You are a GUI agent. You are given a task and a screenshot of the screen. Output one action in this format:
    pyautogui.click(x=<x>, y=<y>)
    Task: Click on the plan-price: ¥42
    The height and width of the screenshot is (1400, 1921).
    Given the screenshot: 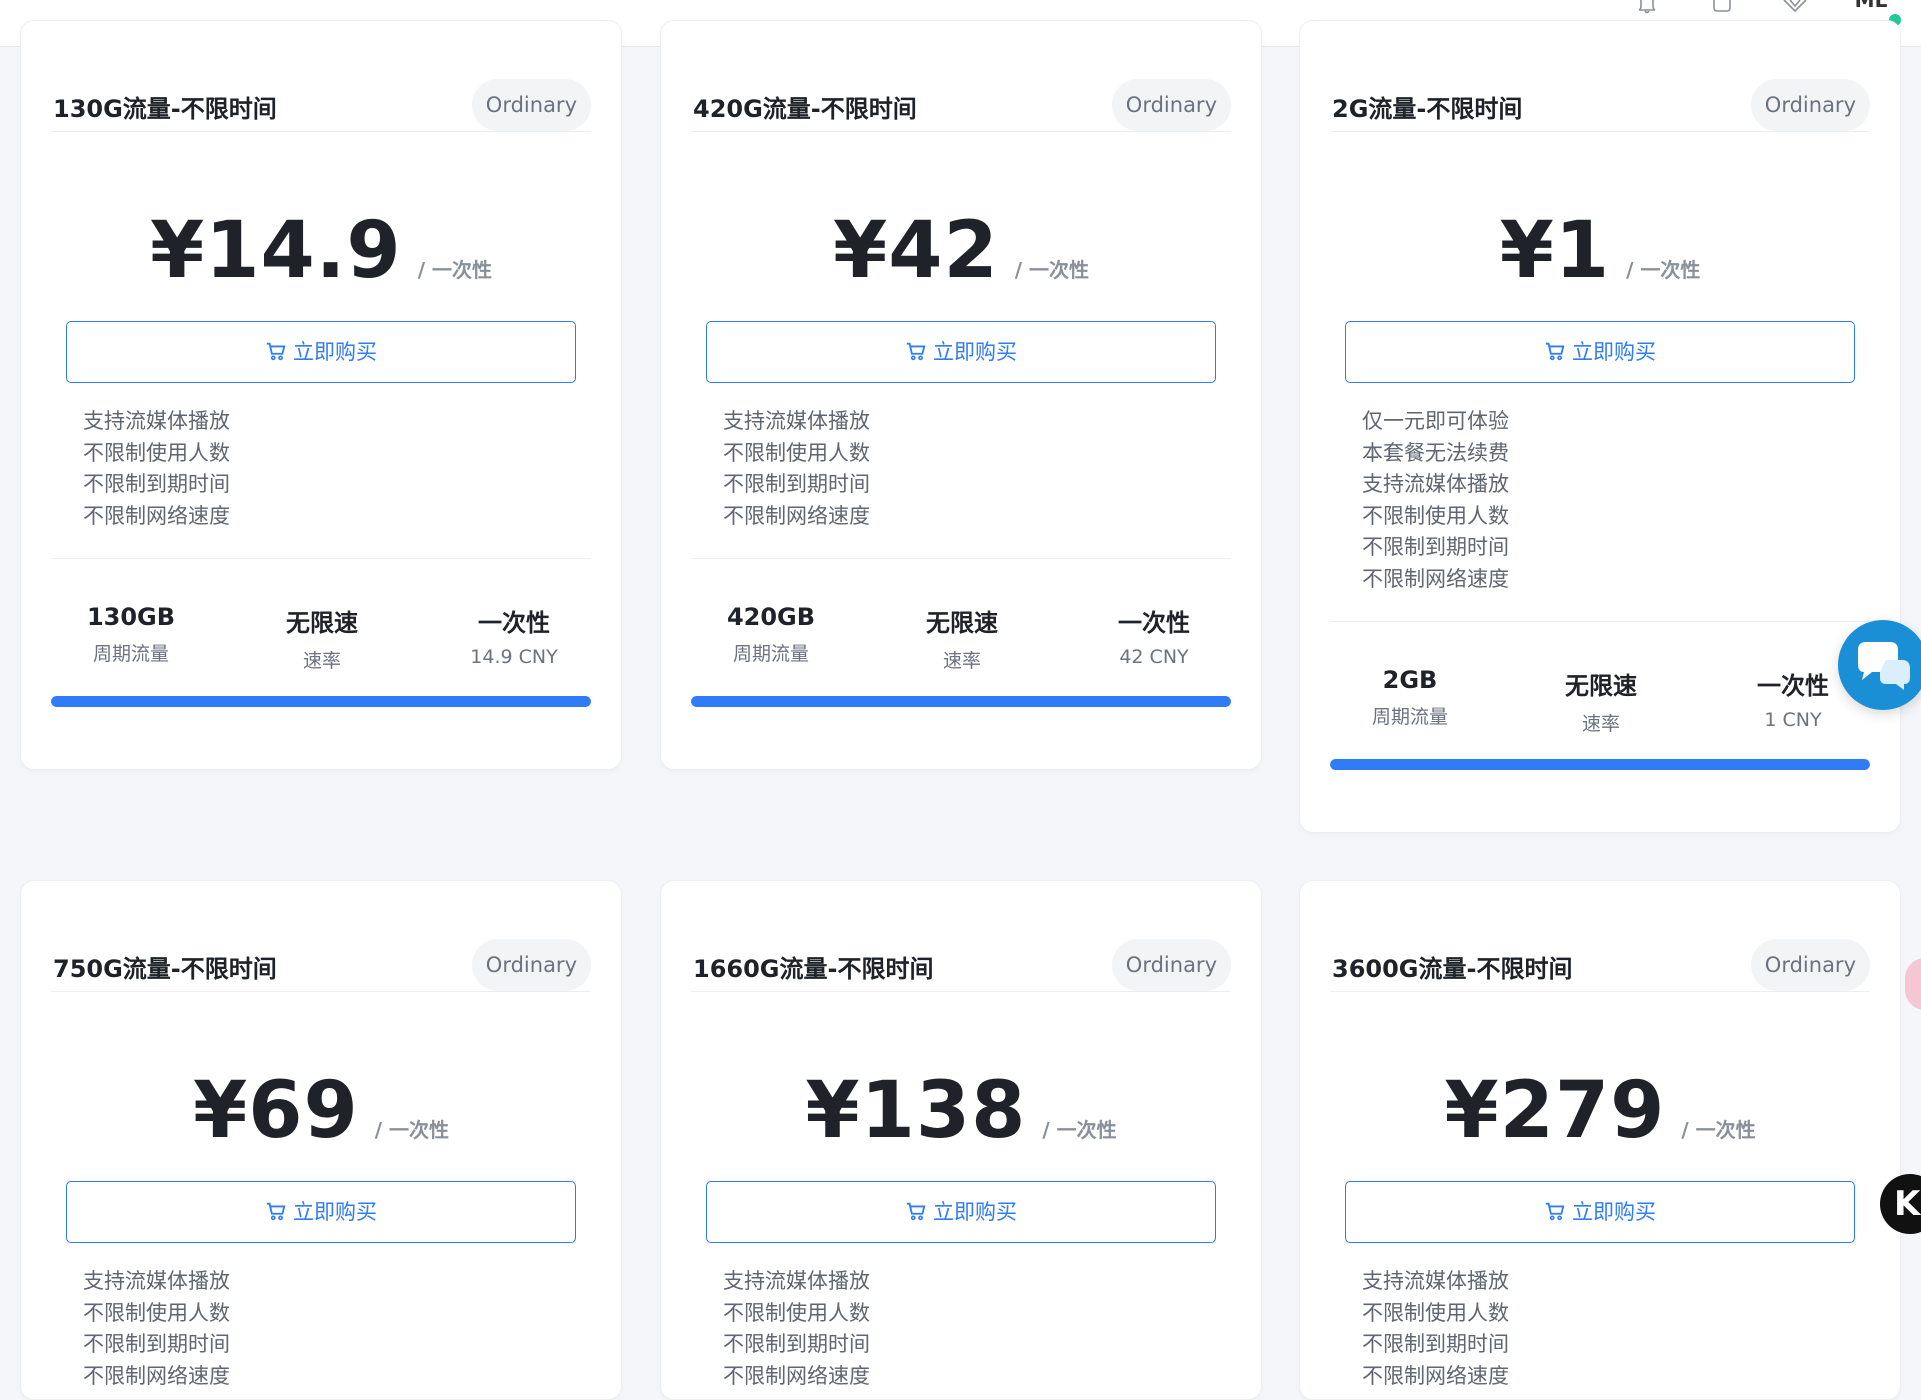 What is the action you would take?
    pyautogui.click(x=915, y=251)
    